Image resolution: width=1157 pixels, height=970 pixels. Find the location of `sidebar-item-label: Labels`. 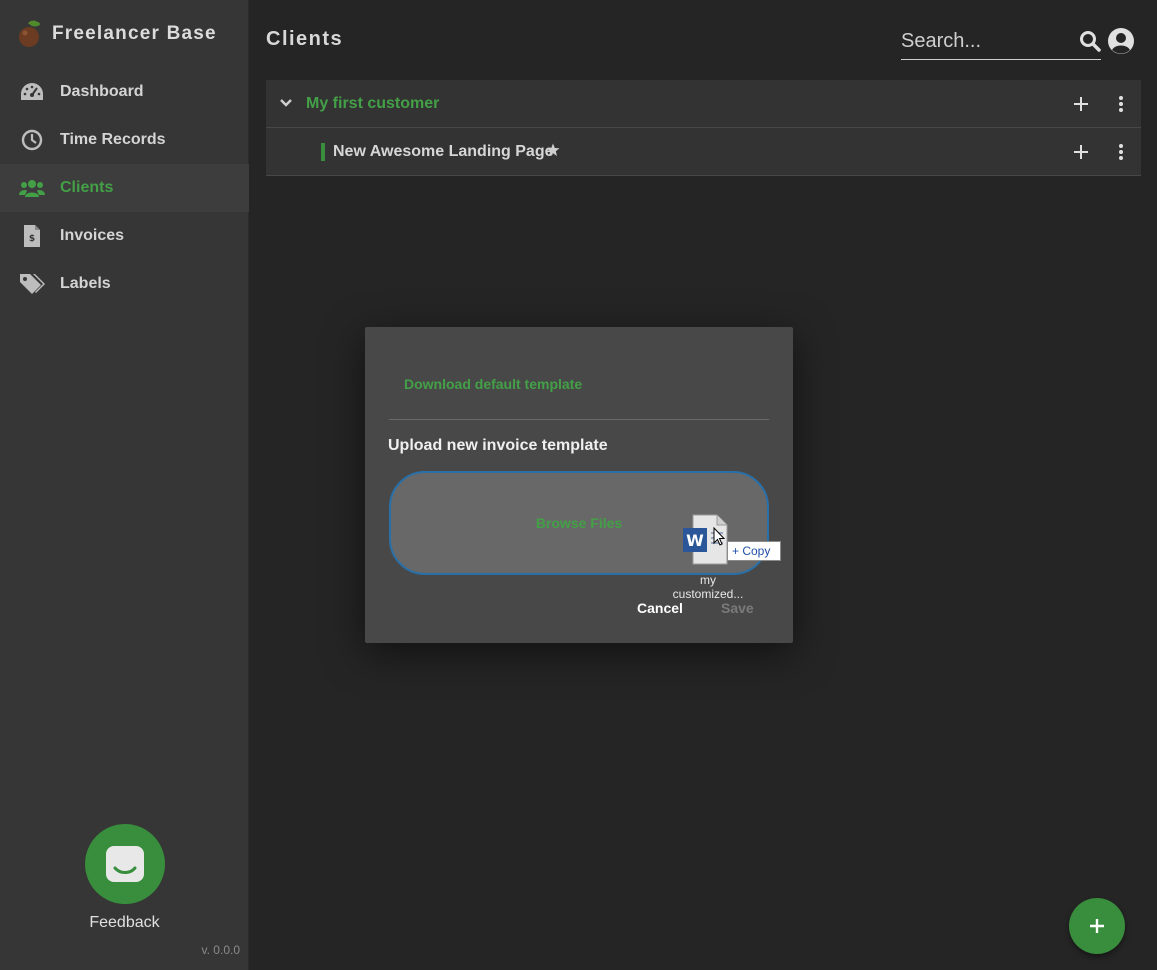

sidebar-item-label: Labels is located at coordinates (85, 283).